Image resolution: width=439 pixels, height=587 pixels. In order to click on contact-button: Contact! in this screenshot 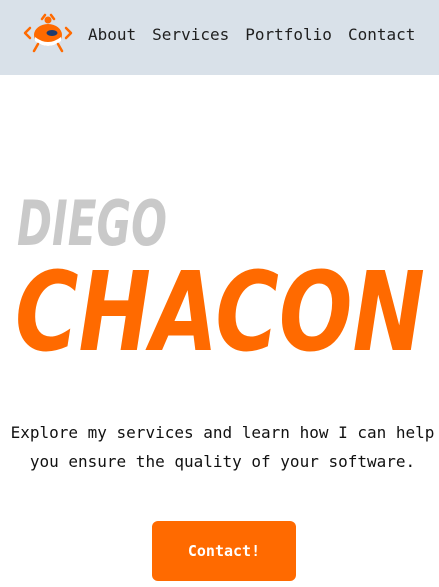, I will do `click(224, 551)`.